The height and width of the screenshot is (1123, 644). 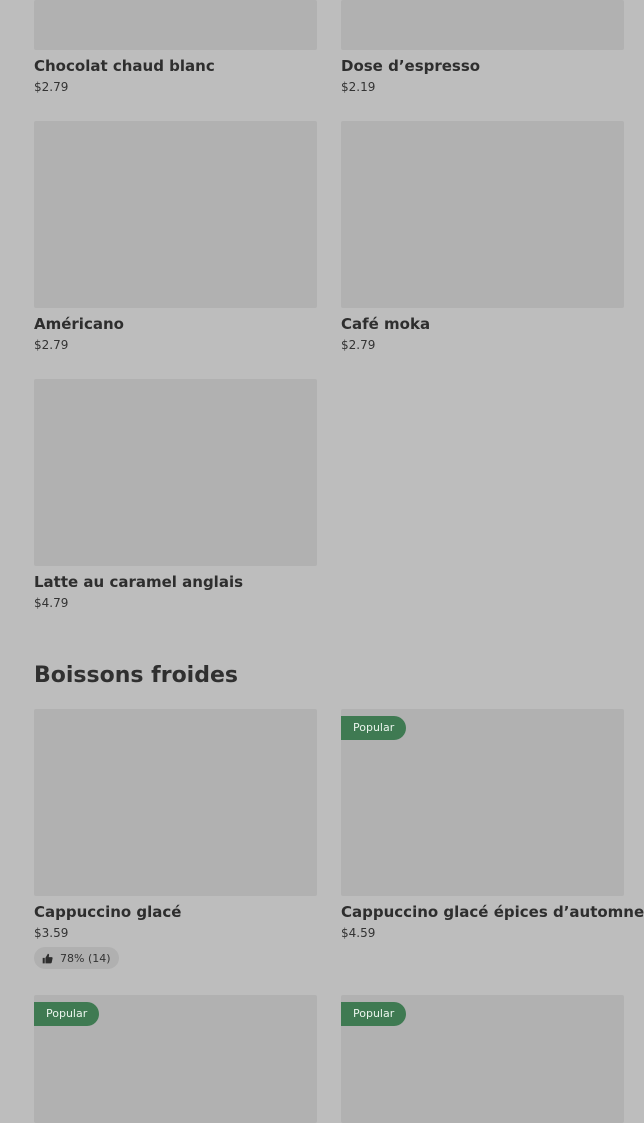 What do you see at coordinates (124, 66) in the screenshot?
I see `menu-item-name: Chocolat chaud blanc` at bounding box center [124, 66].